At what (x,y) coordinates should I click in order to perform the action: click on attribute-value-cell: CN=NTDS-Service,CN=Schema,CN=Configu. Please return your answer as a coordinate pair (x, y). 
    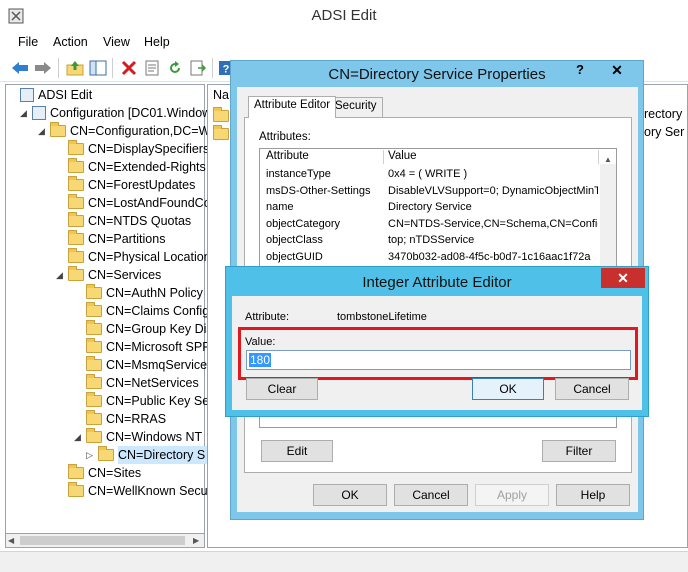
    Looking at the image, I should click on (493, 224).